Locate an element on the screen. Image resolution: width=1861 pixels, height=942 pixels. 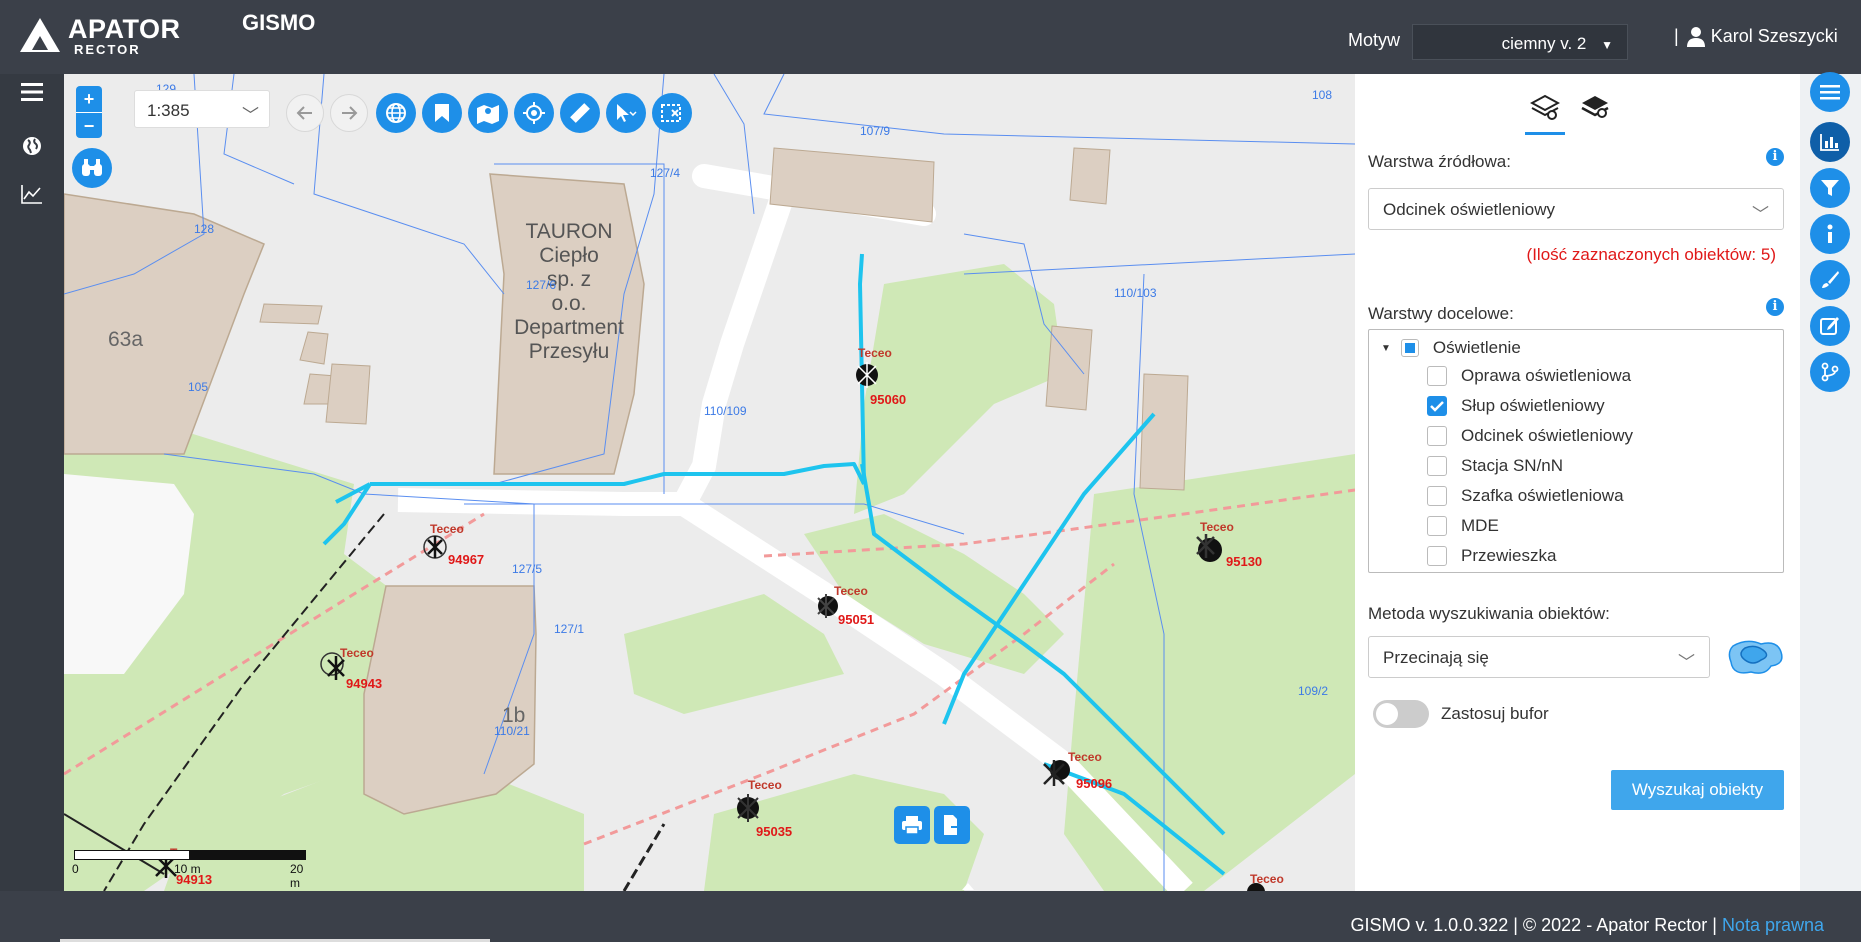
forward-button is located at coordinates (349, 113).